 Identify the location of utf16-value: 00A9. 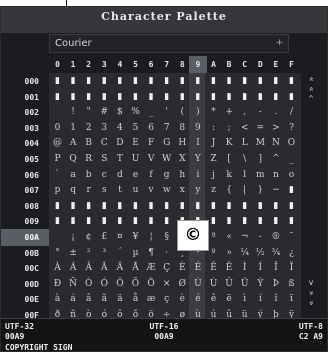
(164, 336).